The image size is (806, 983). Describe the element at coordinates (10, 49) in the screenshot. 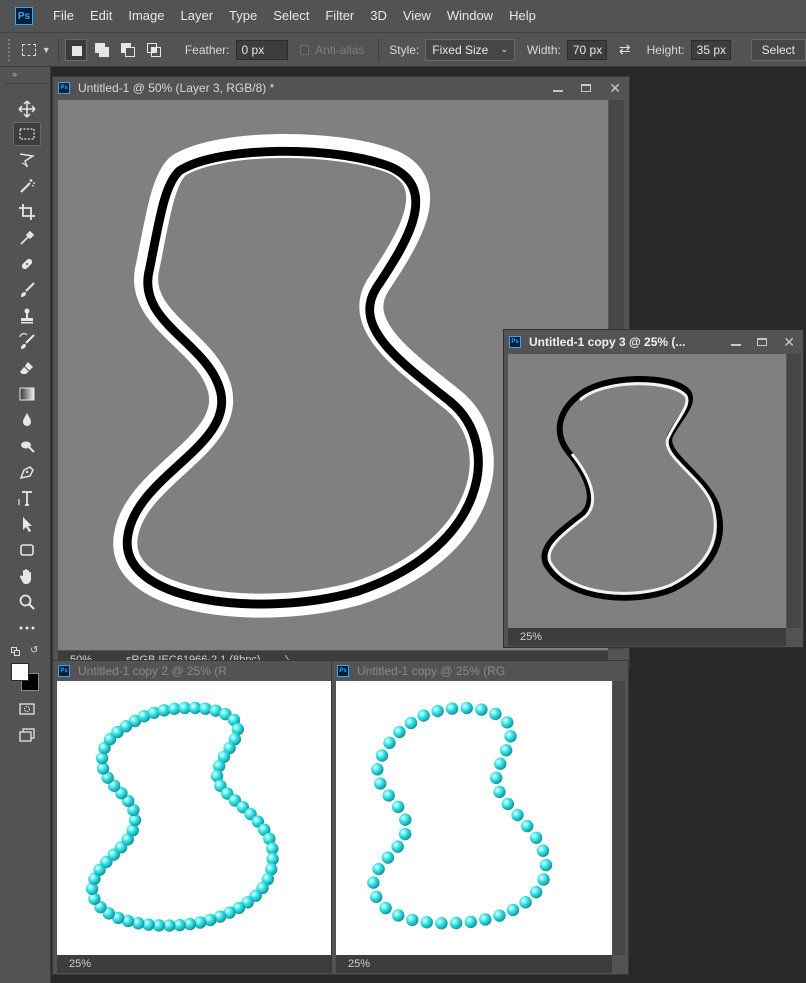

I see `options-bar-grip` at that location.